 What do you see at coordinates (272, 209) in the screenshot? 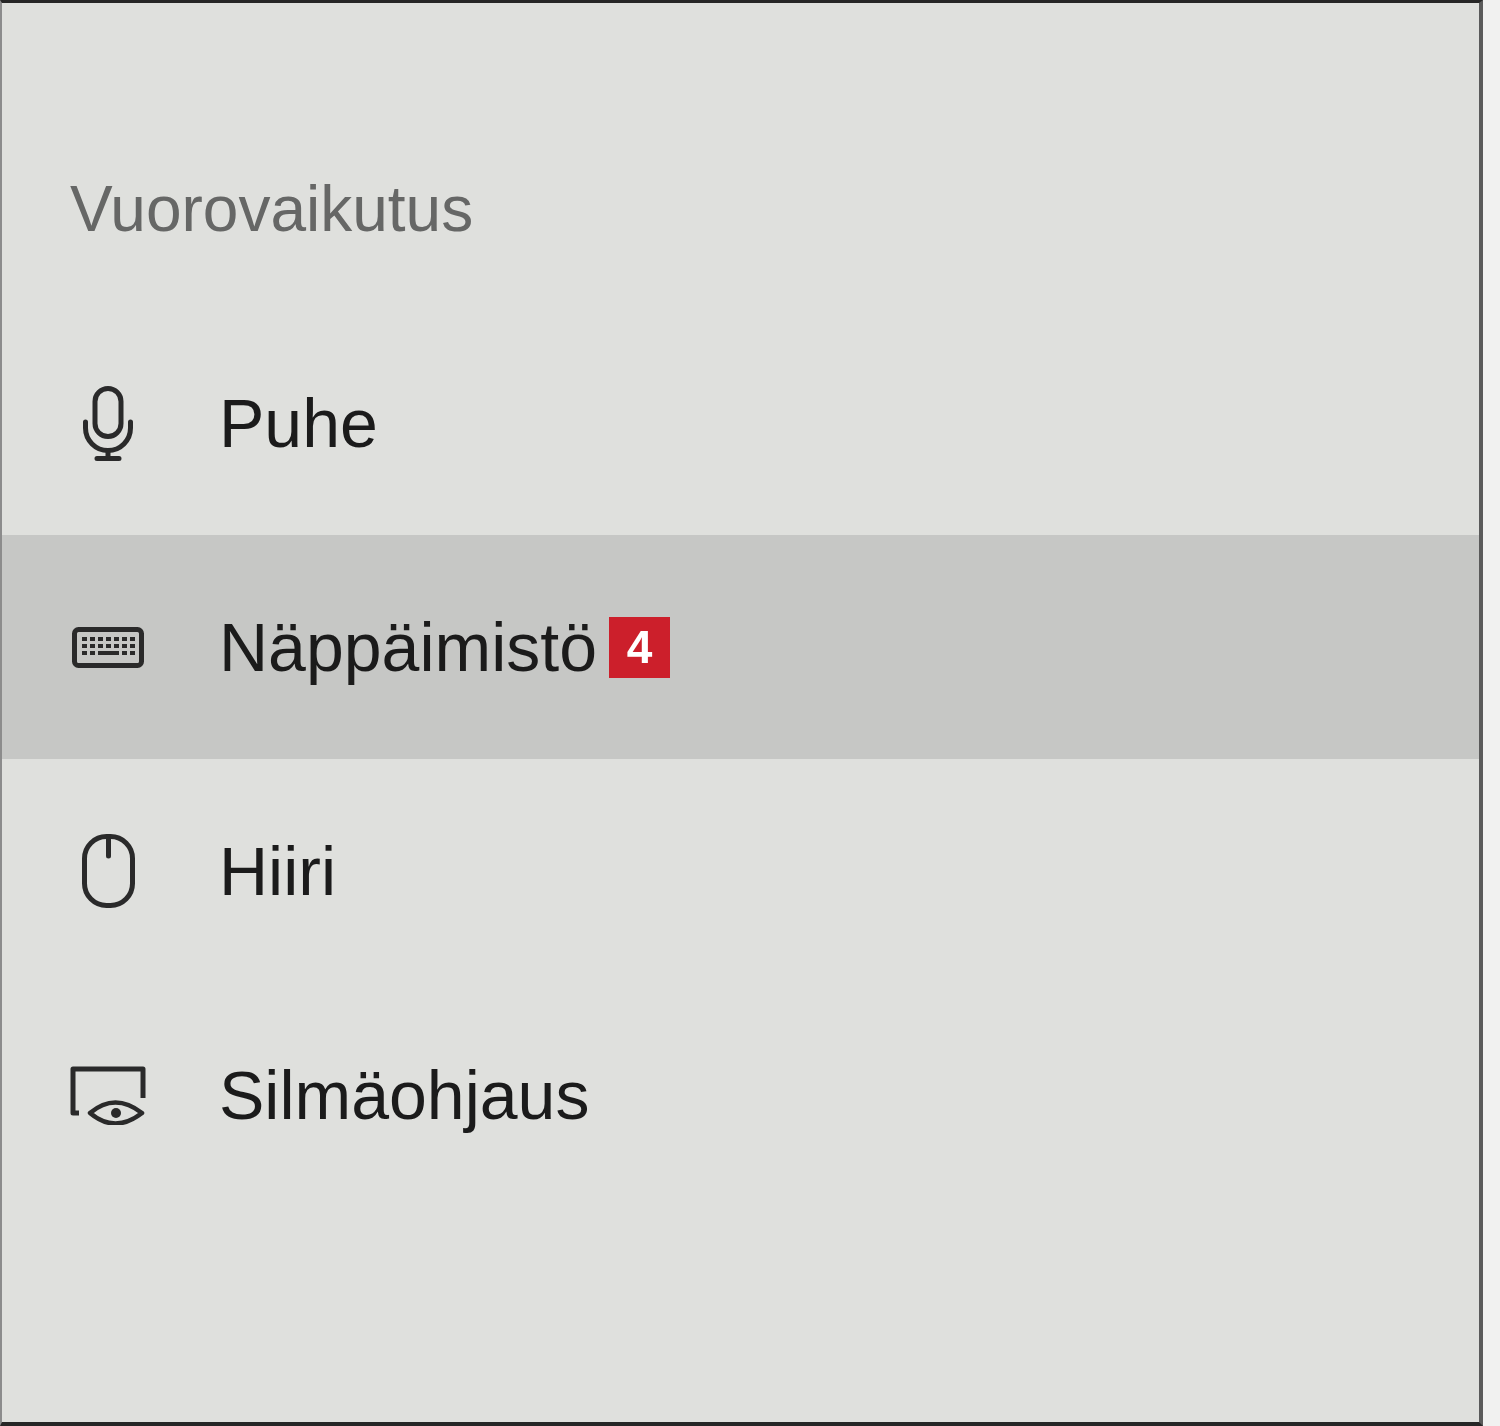
I see `section-heading: Vuorovaikutus` at bounding box center [272, 209].